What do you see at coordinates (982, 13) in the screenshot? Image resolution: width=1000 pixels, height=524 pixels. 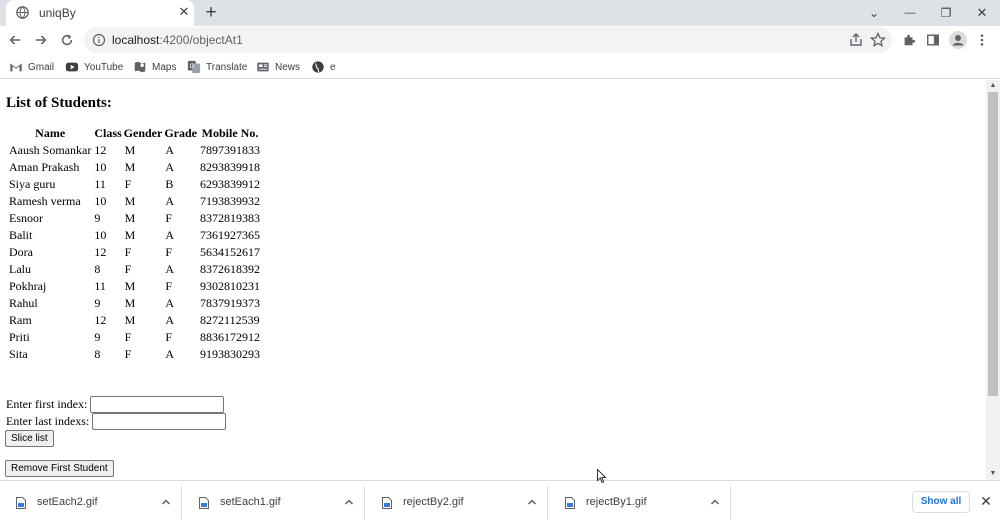 I see `window-close-button: ✕` at bounding box center [982, 13].